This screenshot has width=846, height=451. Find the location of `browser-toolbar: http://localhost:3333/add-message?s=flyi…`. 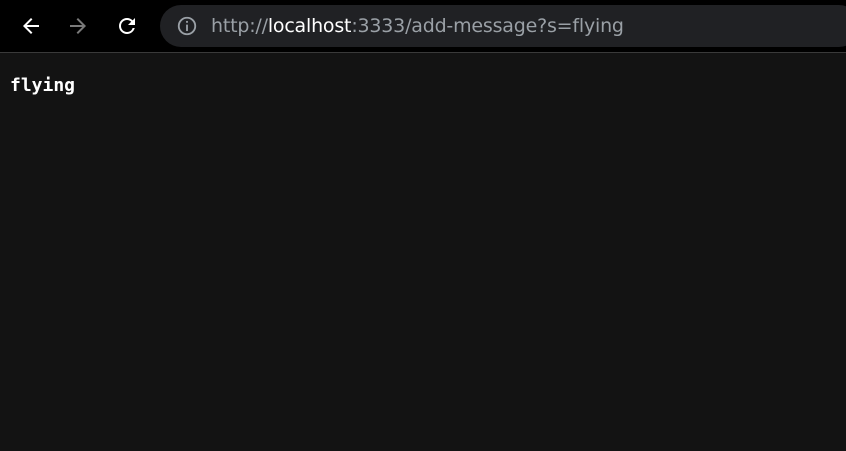

browser-toolbar: http://localhost:3333/add-message?s=flyi… is located at coordinates (423, 26).